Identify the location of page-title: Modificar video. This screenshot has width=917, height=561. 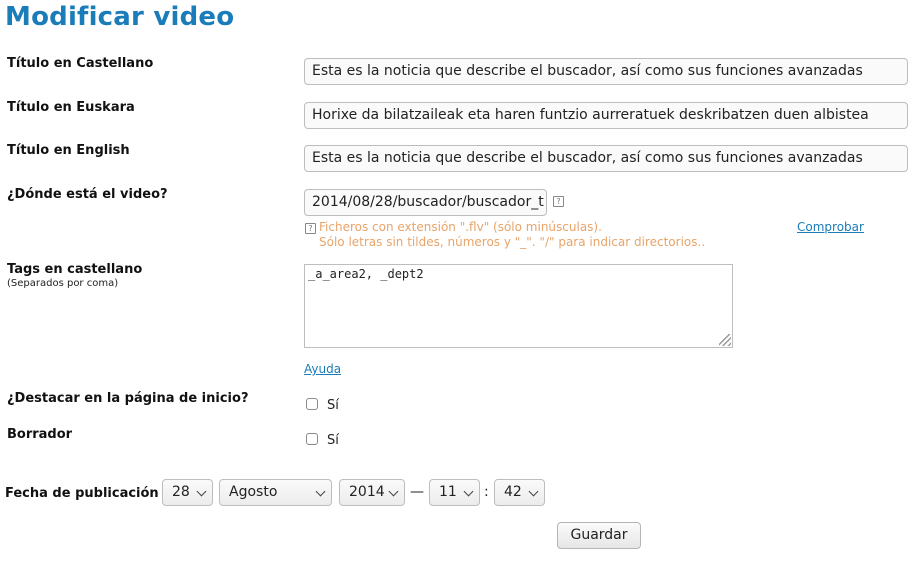
(120, 17).